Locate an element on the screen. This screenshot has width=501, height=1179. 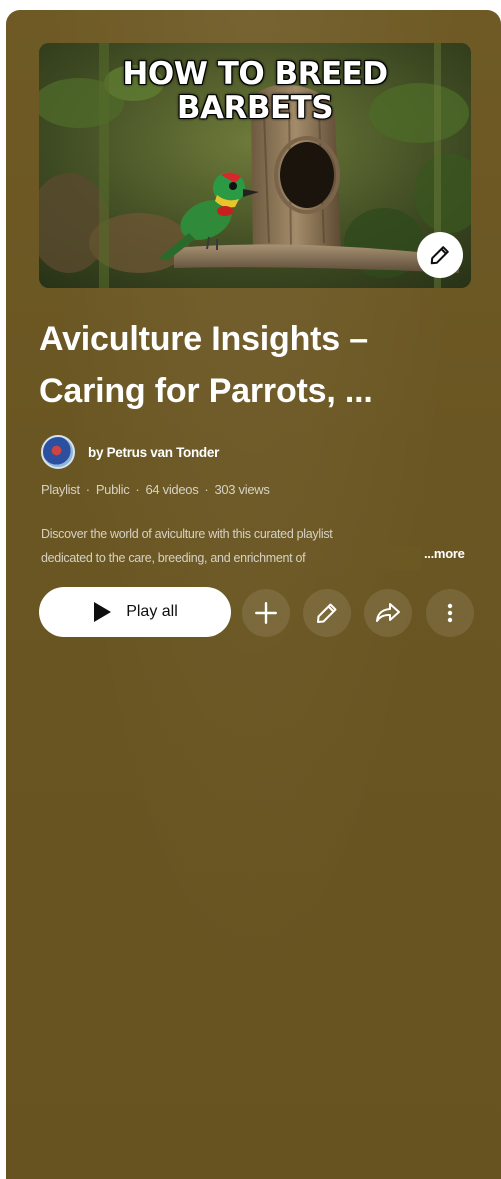
play-all-label: Play all is located at coordinates (152, 611).